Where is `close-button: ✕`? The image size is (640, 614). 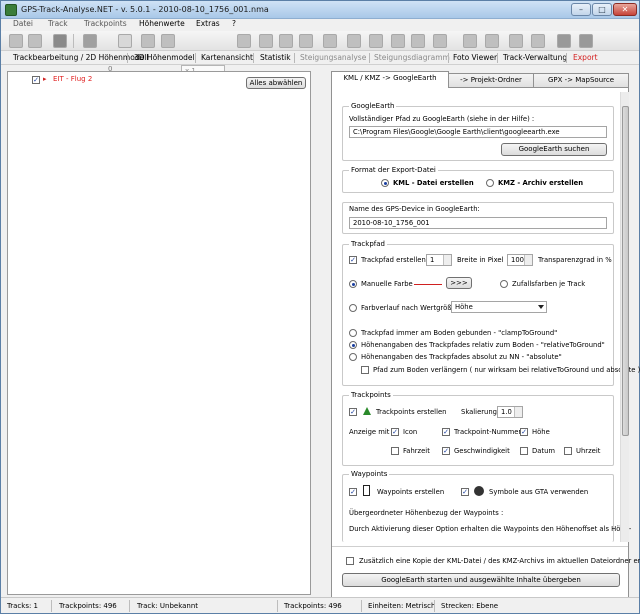 close-button: ✕ is located at coordinates (625, 9).